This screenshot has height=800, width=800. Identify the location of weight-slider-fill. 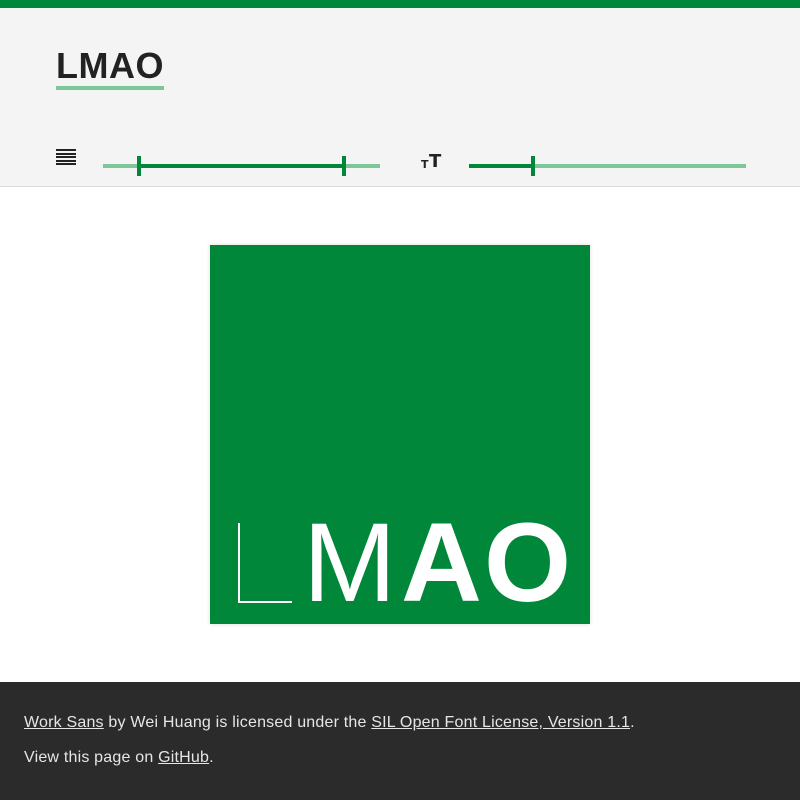
(241, 166).